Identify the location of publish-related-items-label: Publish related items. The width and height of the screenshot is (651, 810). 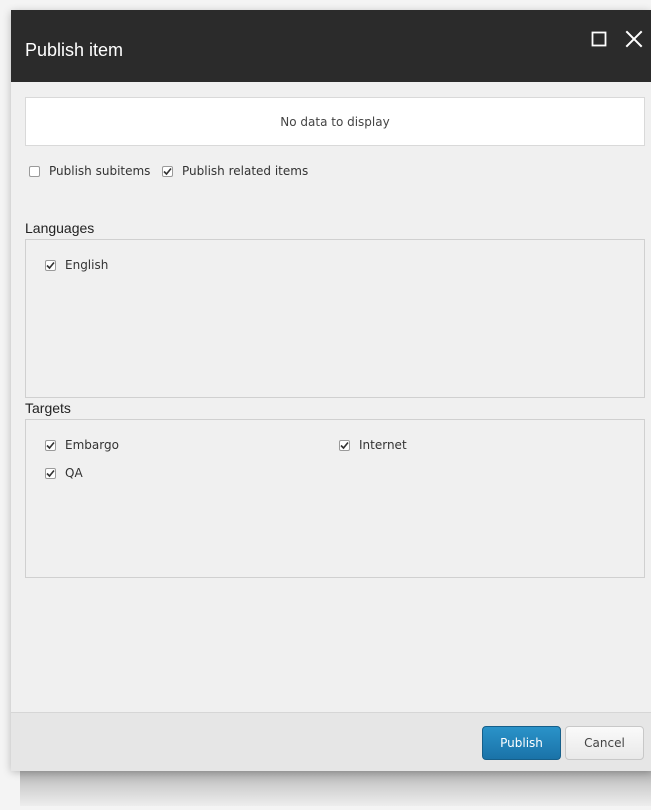
(245, 171).